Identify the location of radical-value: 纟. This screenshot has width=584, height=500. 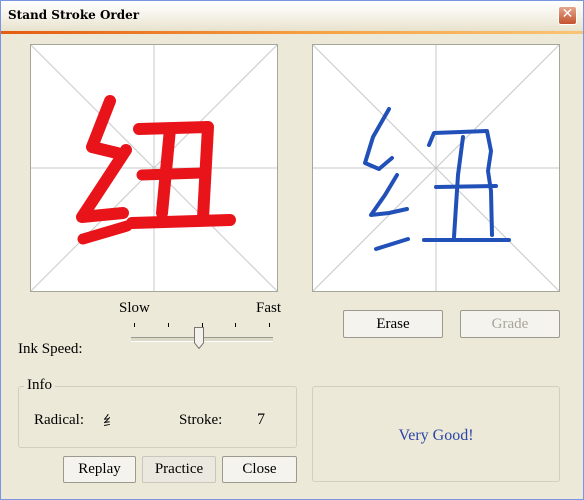
(110, 422).